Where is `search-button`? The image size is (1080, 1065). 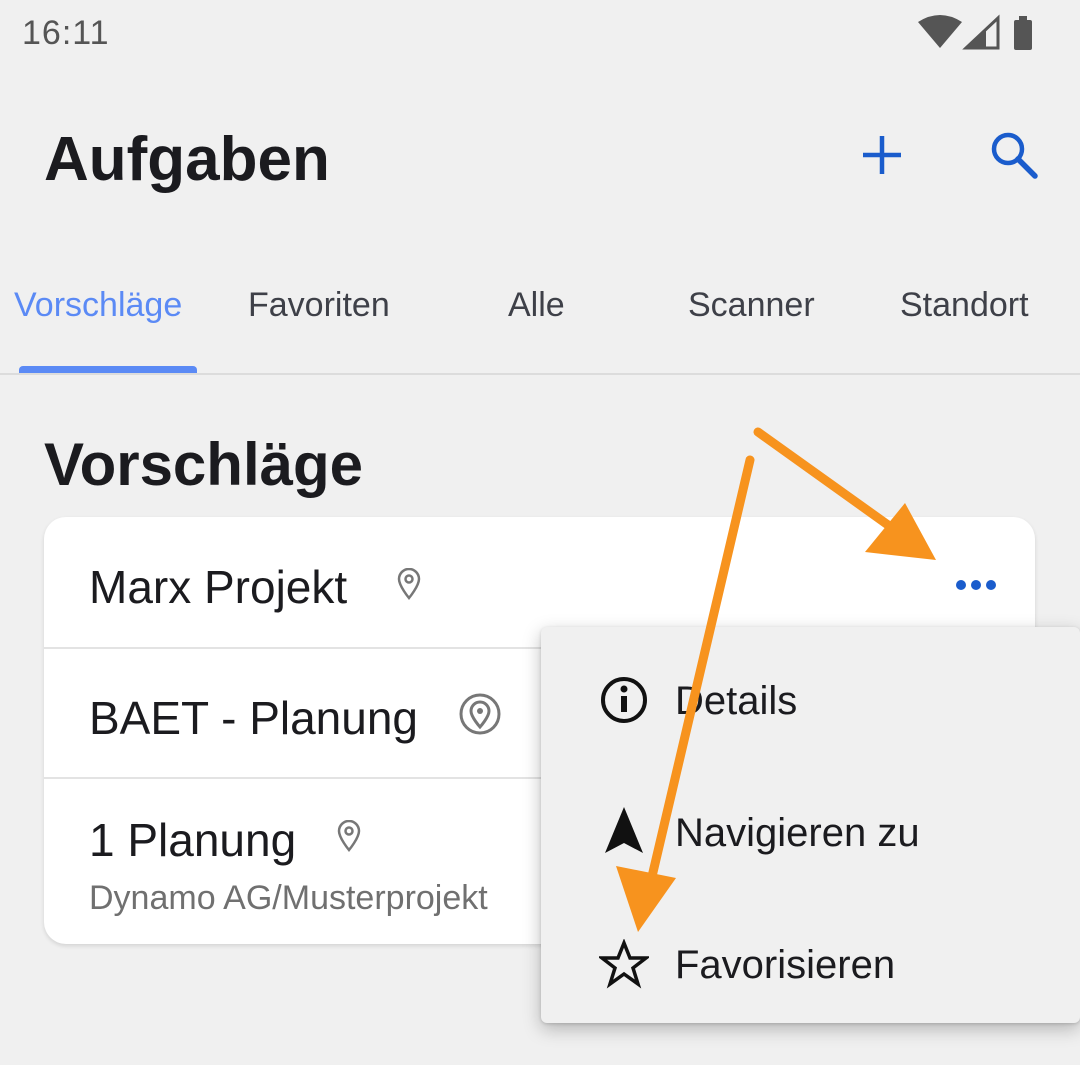
search-button is located at coordinates (1014, 155).